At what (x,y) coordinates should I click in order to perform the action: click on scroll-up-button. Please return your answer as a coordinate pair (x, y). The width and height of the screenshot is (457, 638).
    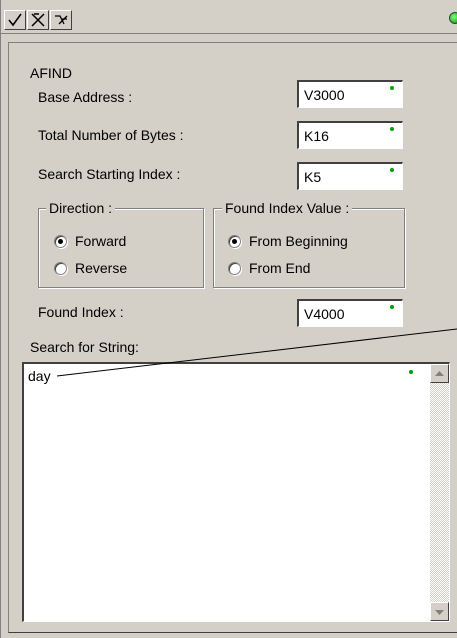
    Looking at the image, I should click on (439, 373).